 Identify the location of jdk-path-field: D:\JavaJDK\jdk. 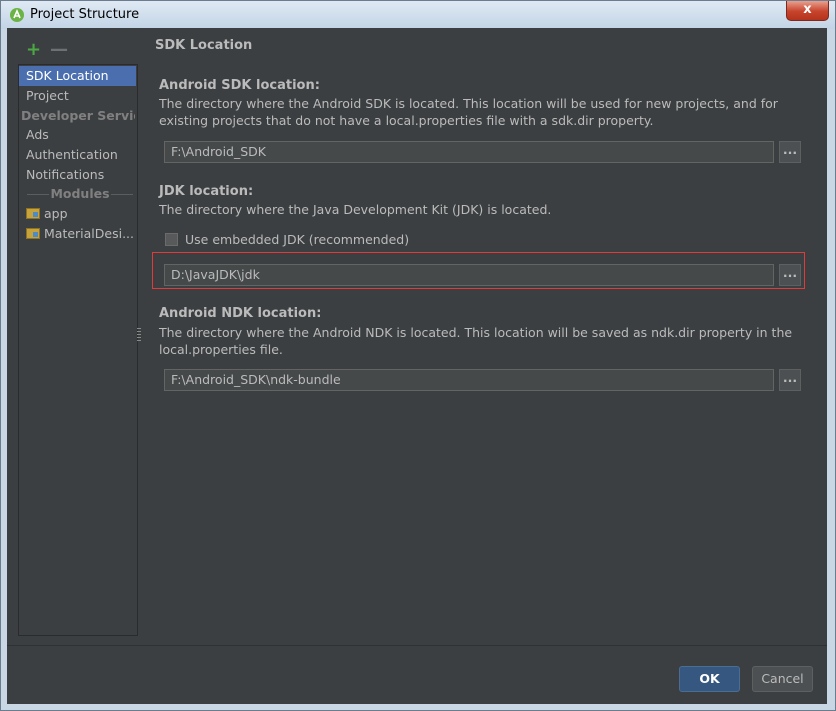
(469, 275).